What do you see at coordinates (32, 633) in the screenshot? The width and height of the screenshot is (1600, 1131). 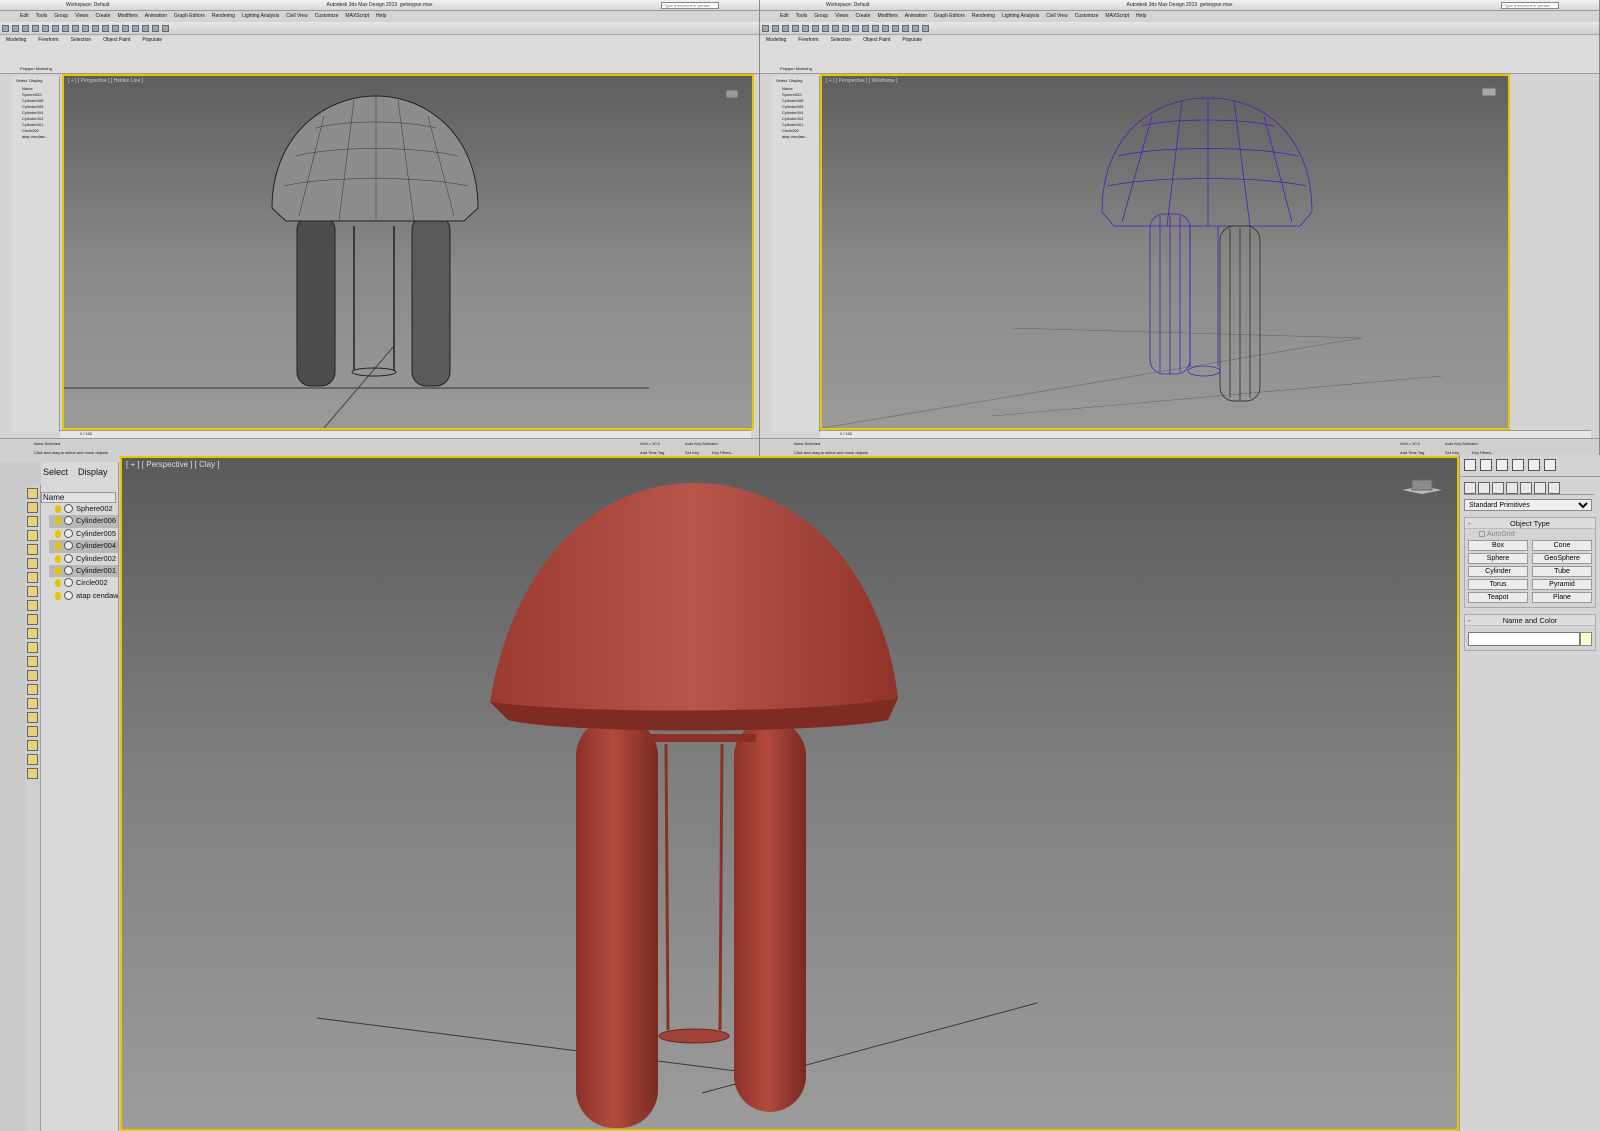 I see `bones-icon` at bounding box center [32, 633].